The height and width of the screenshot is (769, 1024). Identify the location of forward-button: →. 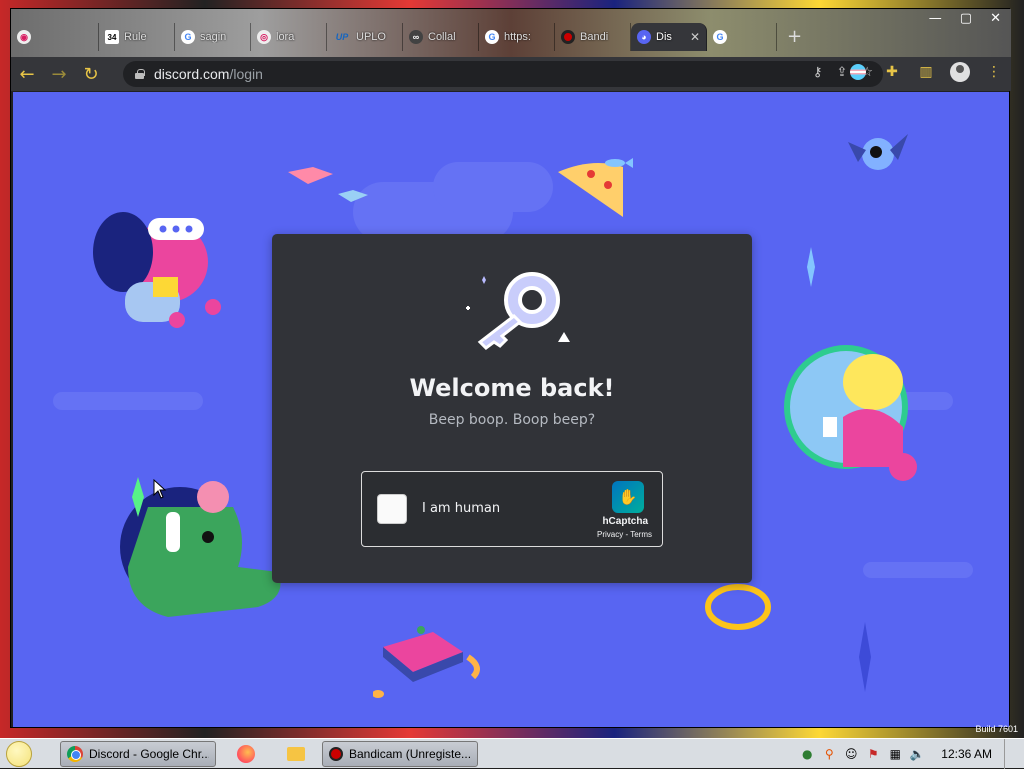
(59, 74).